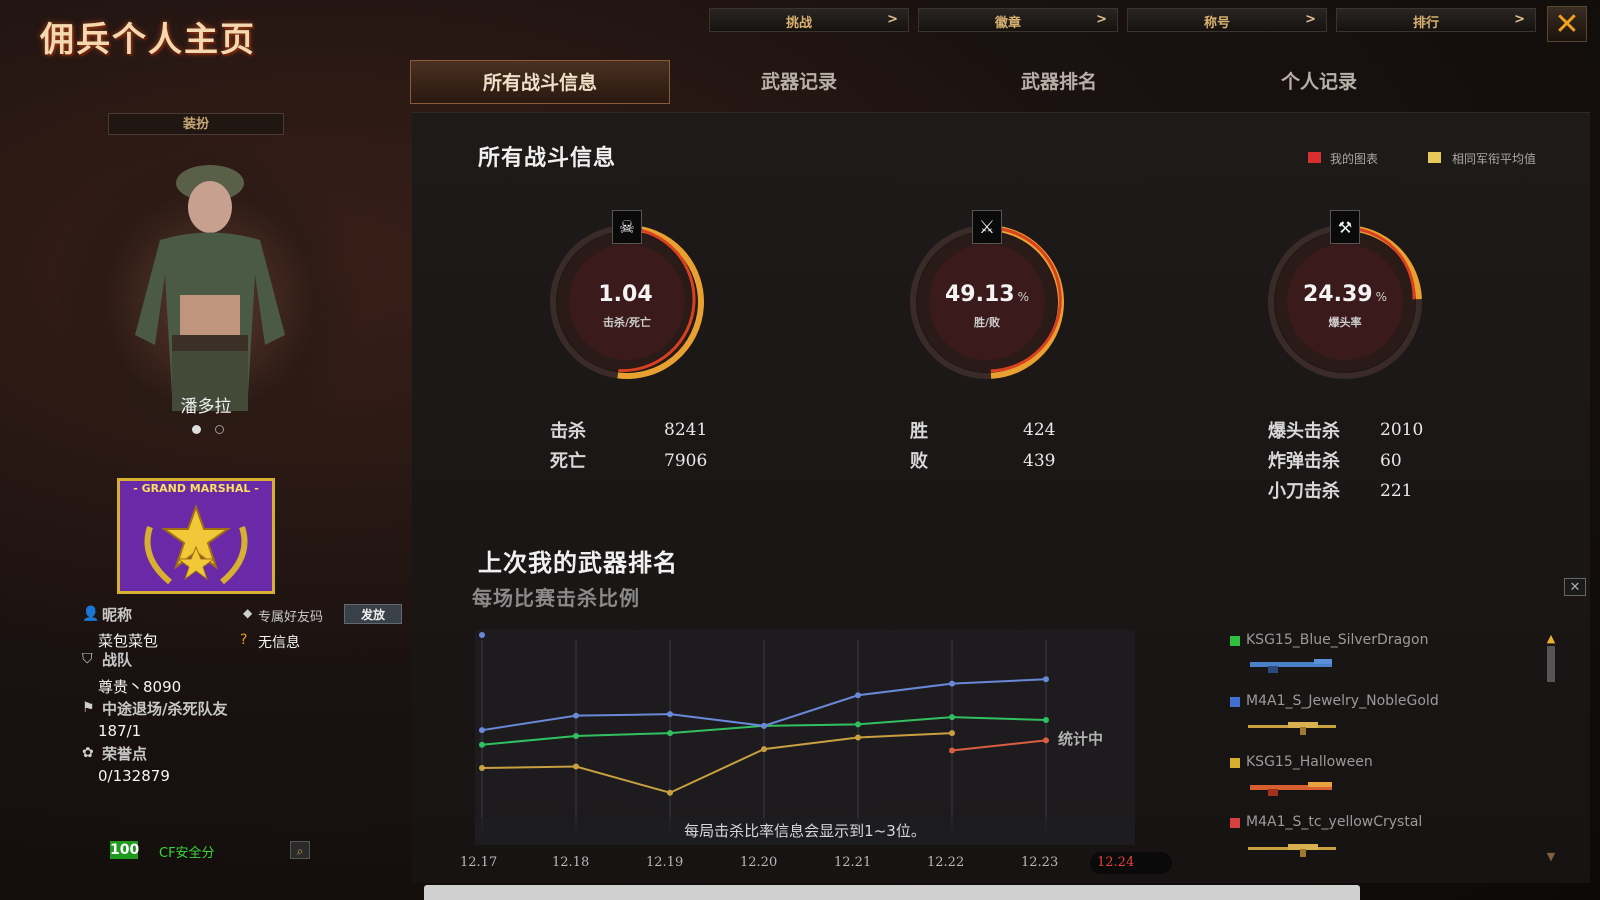 The width and height of the screenshot is (1600, 900). Describe the element at coordinates (805, 737) in the screenshot. I see `chart-area` at that location.